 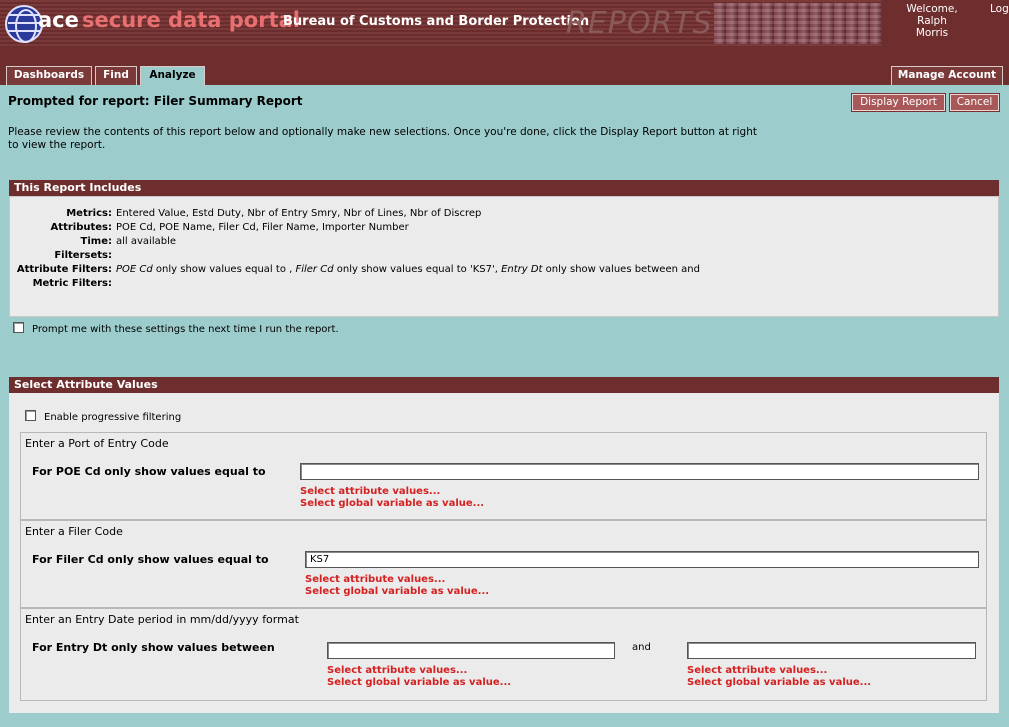 What do you see at coordinates (471, 650) in the screenshot?
I see `entry-date-from-input` at bounding box center [471, 650].